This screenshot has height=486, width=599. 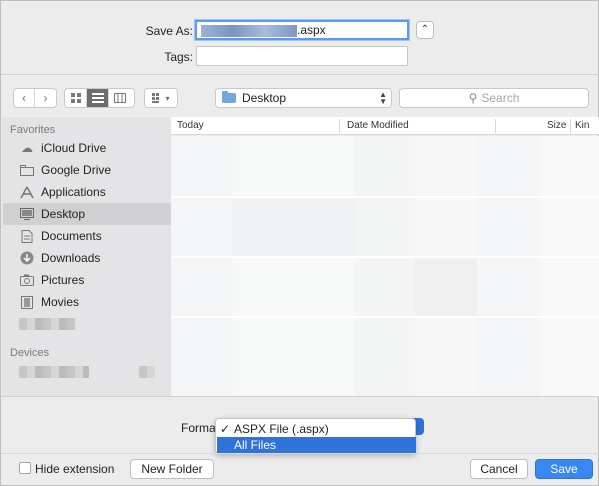 I want to click on list-icon, so click(x=97, y=98).